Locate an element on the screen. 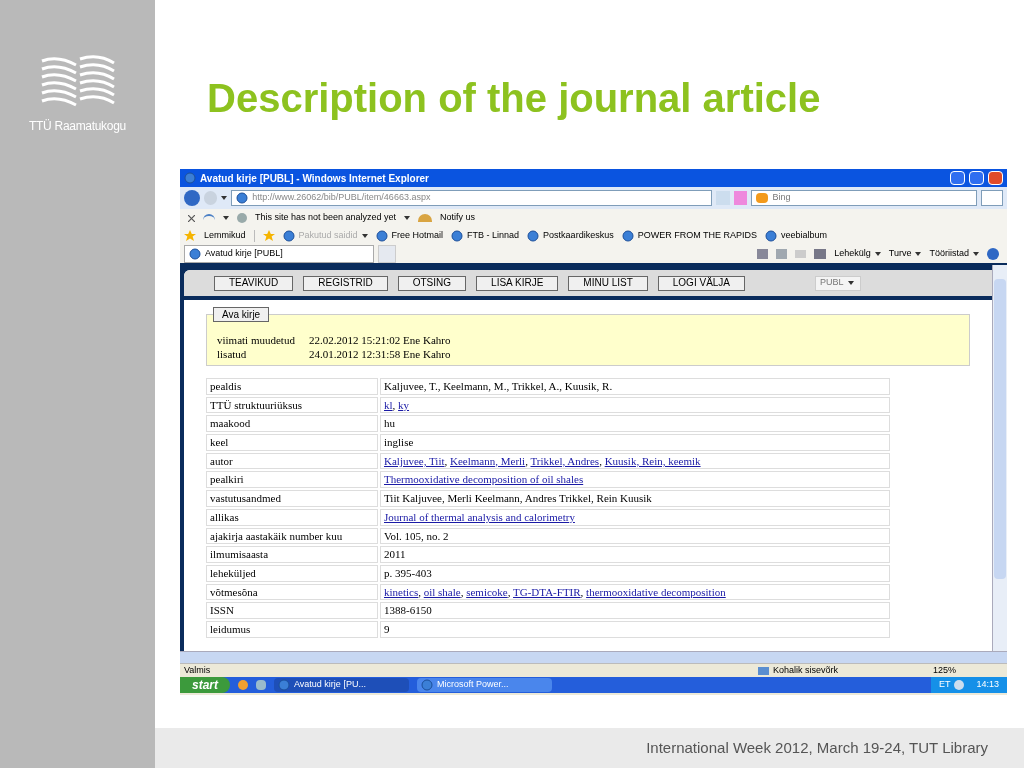 The width and height of the screenshot is (1024, 768). search-button is located at coordinates (992, 198).